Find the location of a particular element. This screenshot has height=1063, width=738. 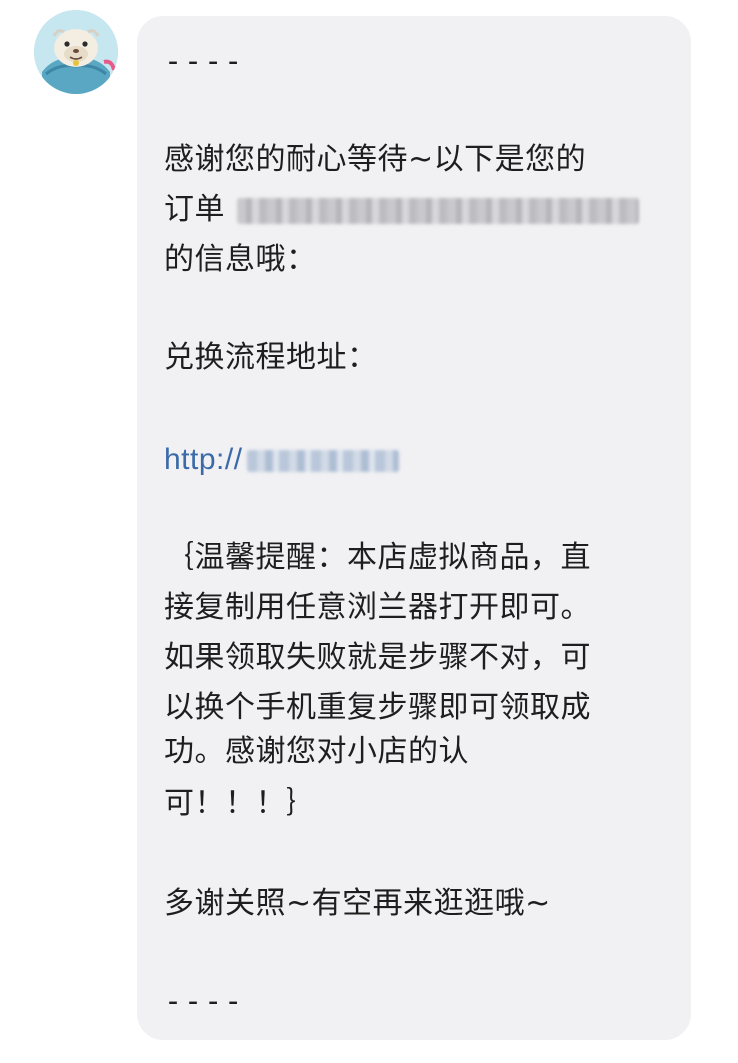

seal-avatar-icon is located at coordinates (76, 52).